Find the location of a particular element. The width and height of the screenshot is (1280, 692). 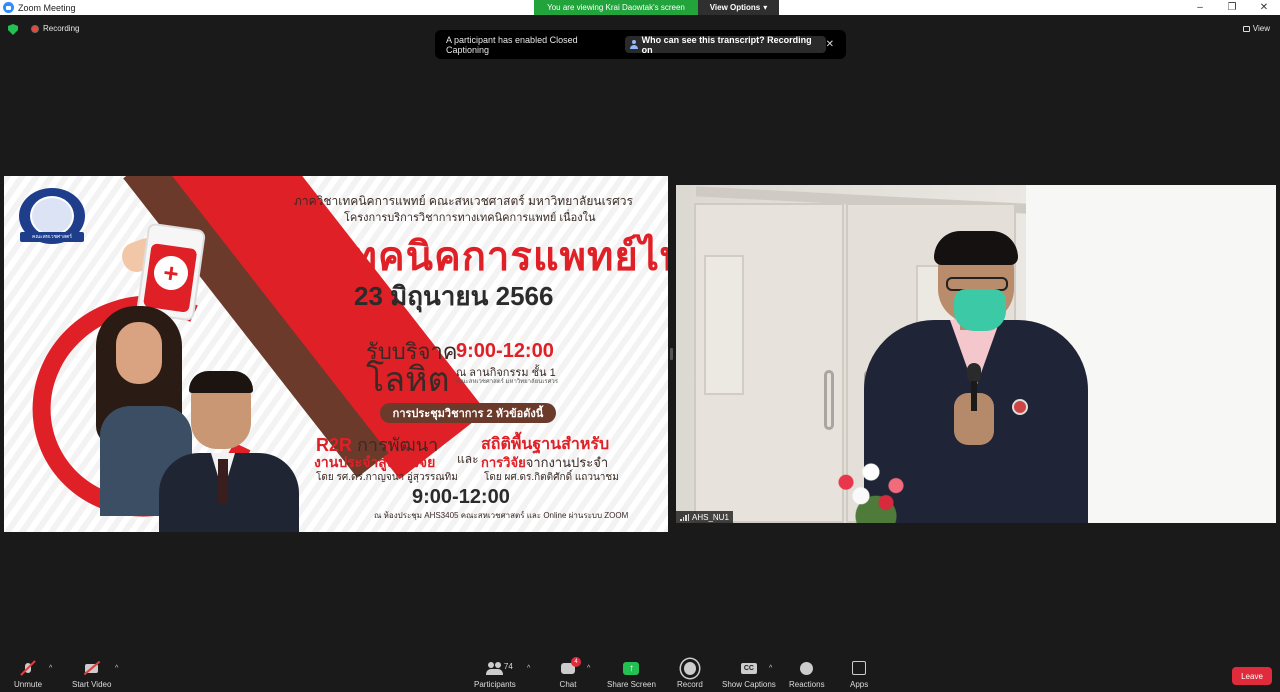

microphone is located at coordinates (974, 373).